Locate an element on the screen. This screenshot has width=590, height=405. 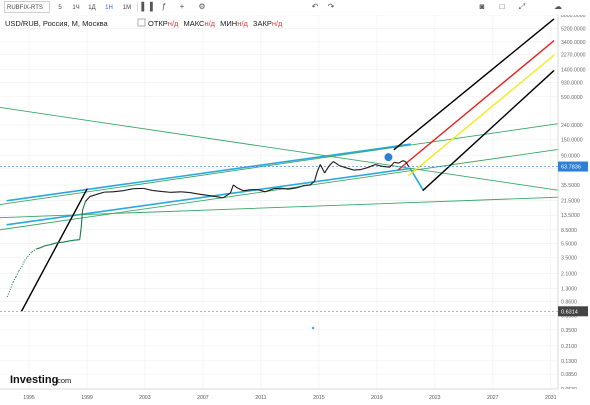
y-tick-label: 590.0000 is located at coordinates (572, 98).